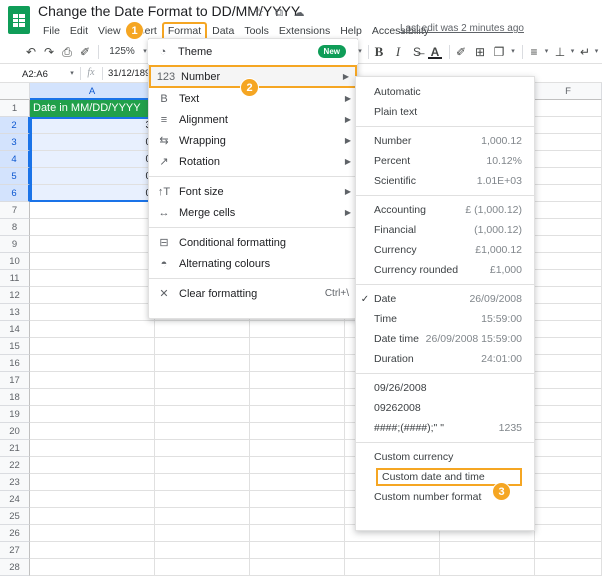 Image resolution: width=602 pixels, height=576 pixels. What do you see at coordinates (568, 210) in the screenshot?
I see `cell-F7` at bounding box center [568, 210].